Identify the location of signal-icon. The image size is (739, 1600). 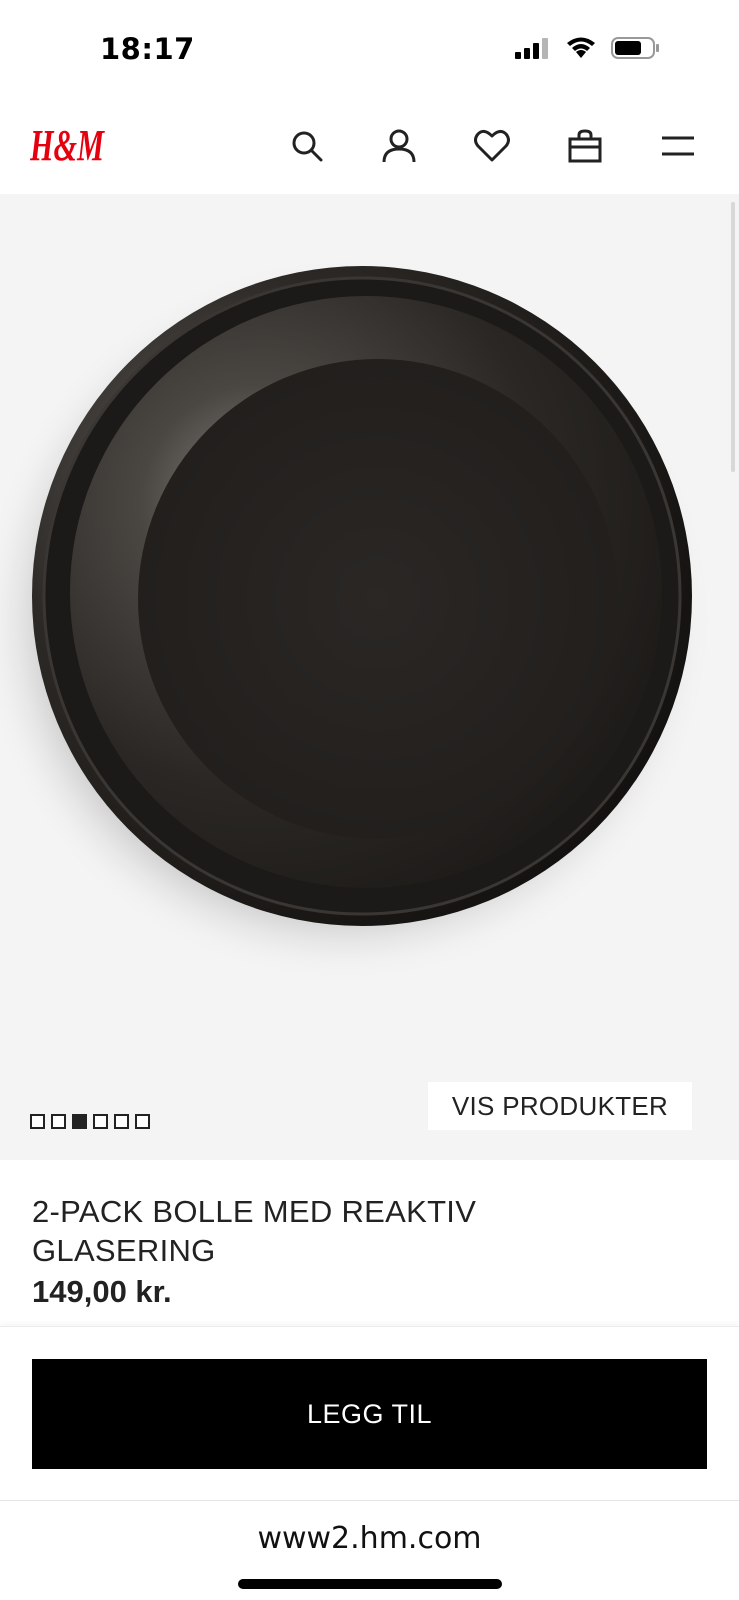
(531, 48).